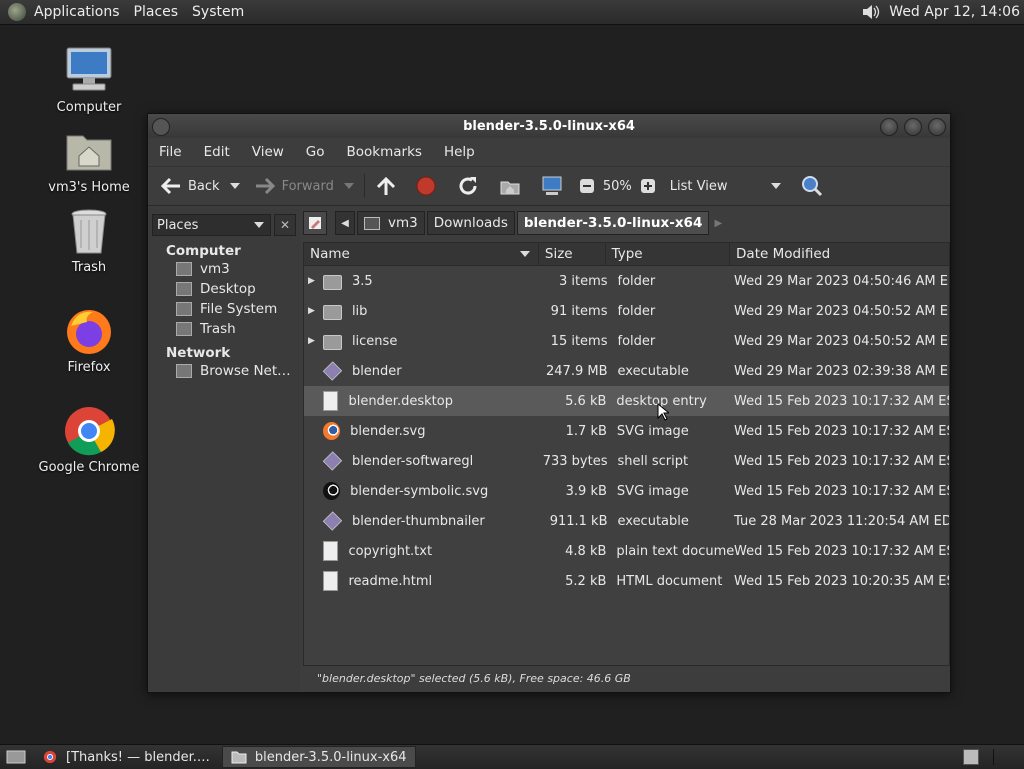 Image resolution: width=1024 pixels, height=769 pixels. I want to click on file-type: shell script, so click(653, 461).